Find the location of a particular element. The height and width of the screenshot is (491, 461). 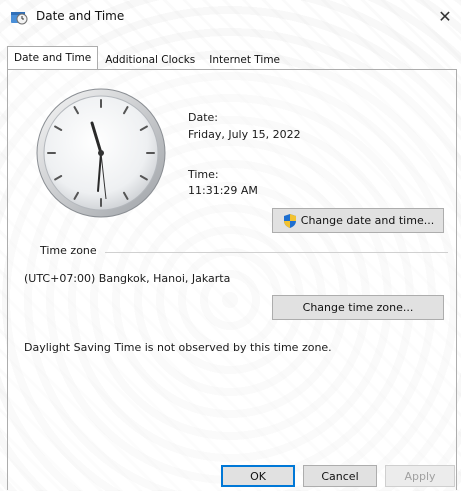

close-button: ✕ is located at coordinates (445, 16).